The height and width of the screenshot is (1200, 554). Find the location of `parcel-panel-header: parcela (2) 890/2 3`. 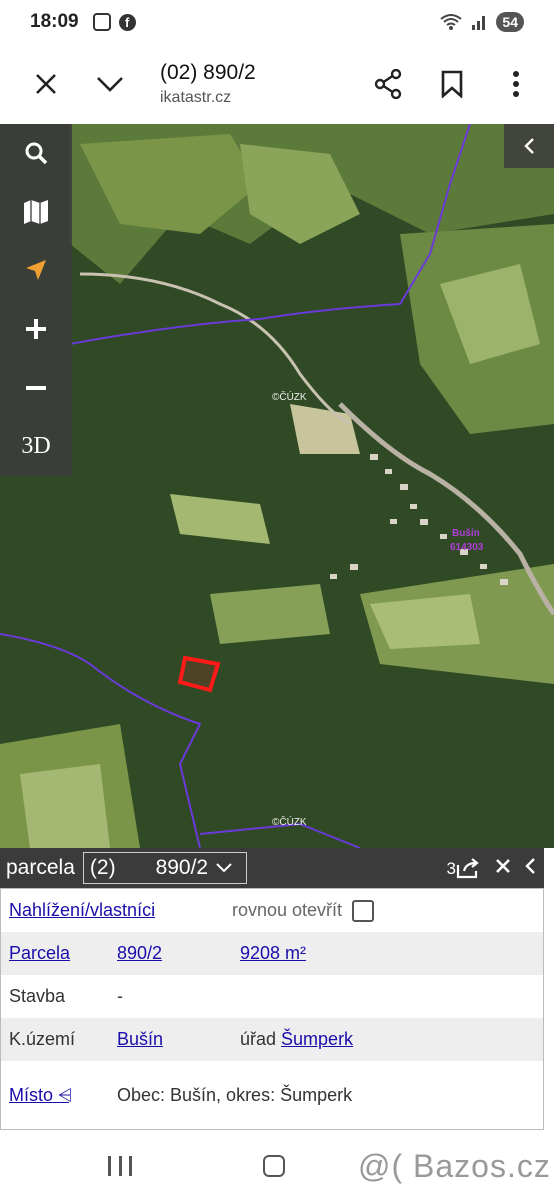

parcel-panel-header: parcela (2) 890/2 3 is located at coordinates (272, 868).